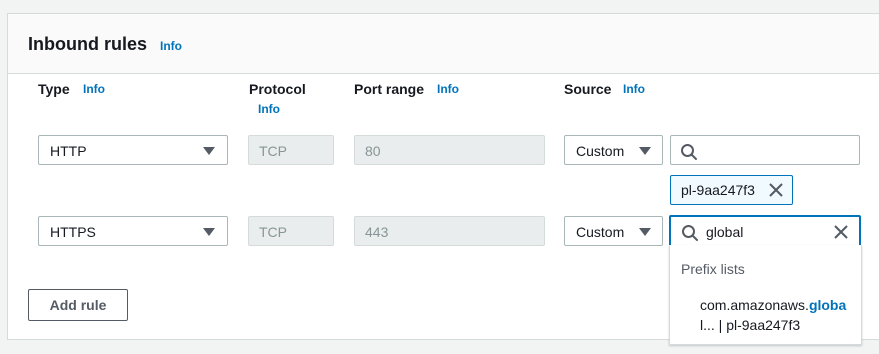 This screenshot has width=879, height=354. What do you see at coordinates (449, 231) in the screenshot?
I see `rule-port-range-field: 443` at bounding box center [449, 231].